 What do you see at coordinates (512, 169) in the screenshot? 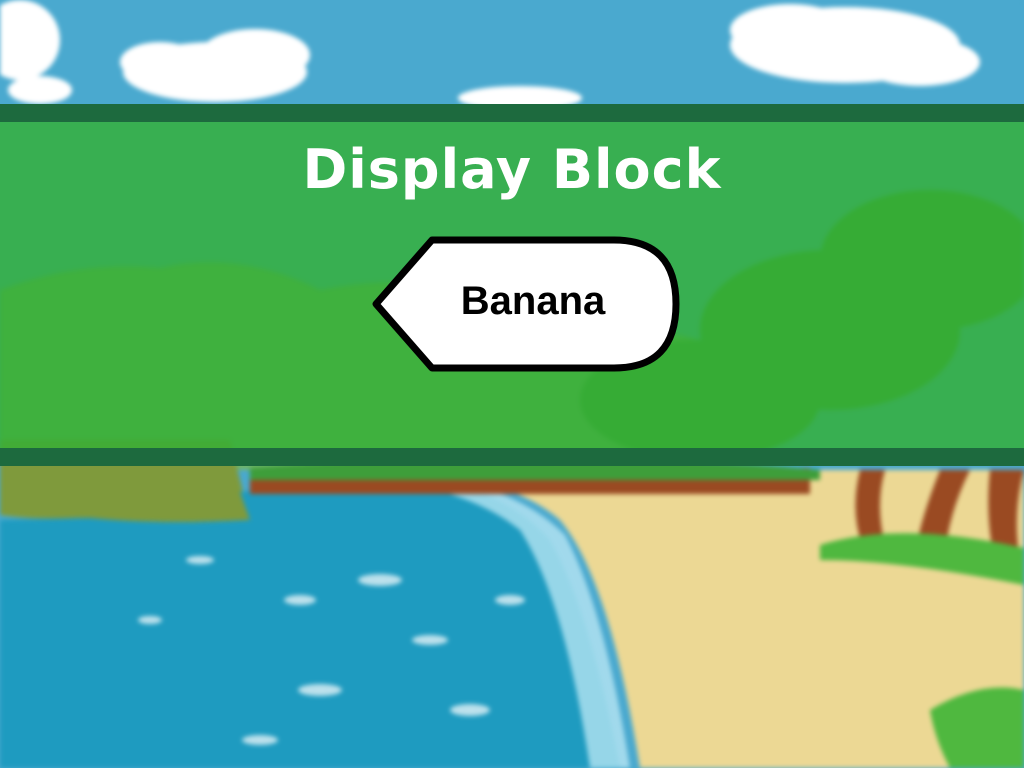
I see `screen-title: Display Block` at bounding box center [512, 169].